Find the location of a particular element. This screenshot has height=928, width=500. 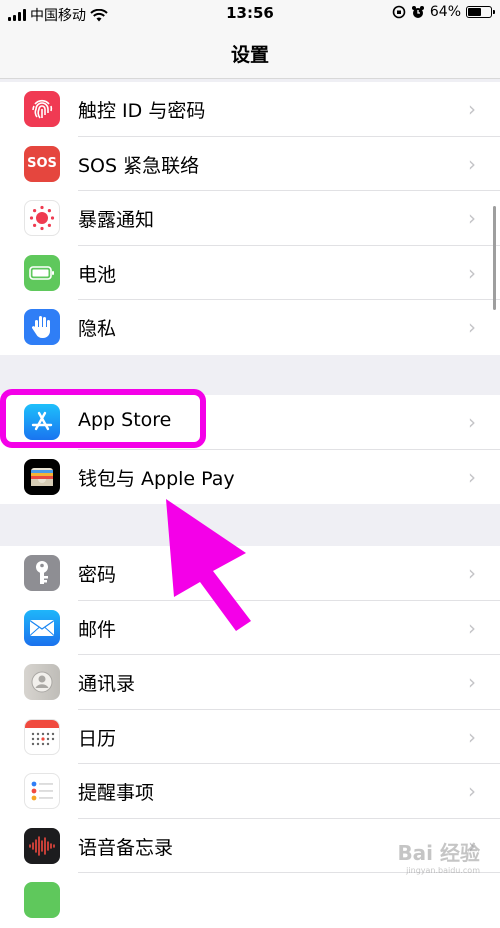

status-bar: 中国移动 13:56 64% is located at coordinates (250, 14).